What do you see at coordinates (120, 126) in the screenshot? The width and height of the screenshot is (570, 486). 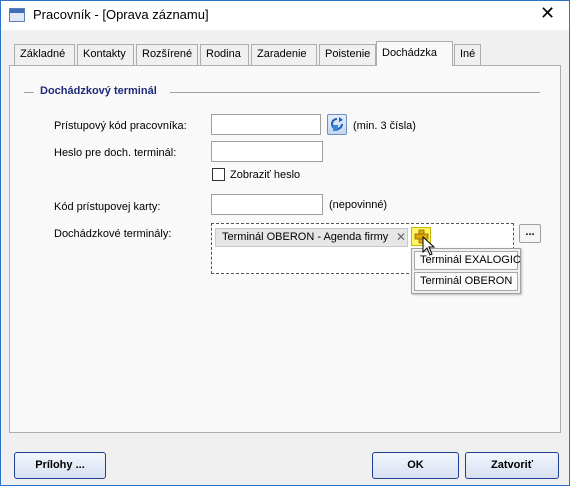 I see `access-code-label: Prístupový kód pracovníka:` at bounding box center [120, 126].